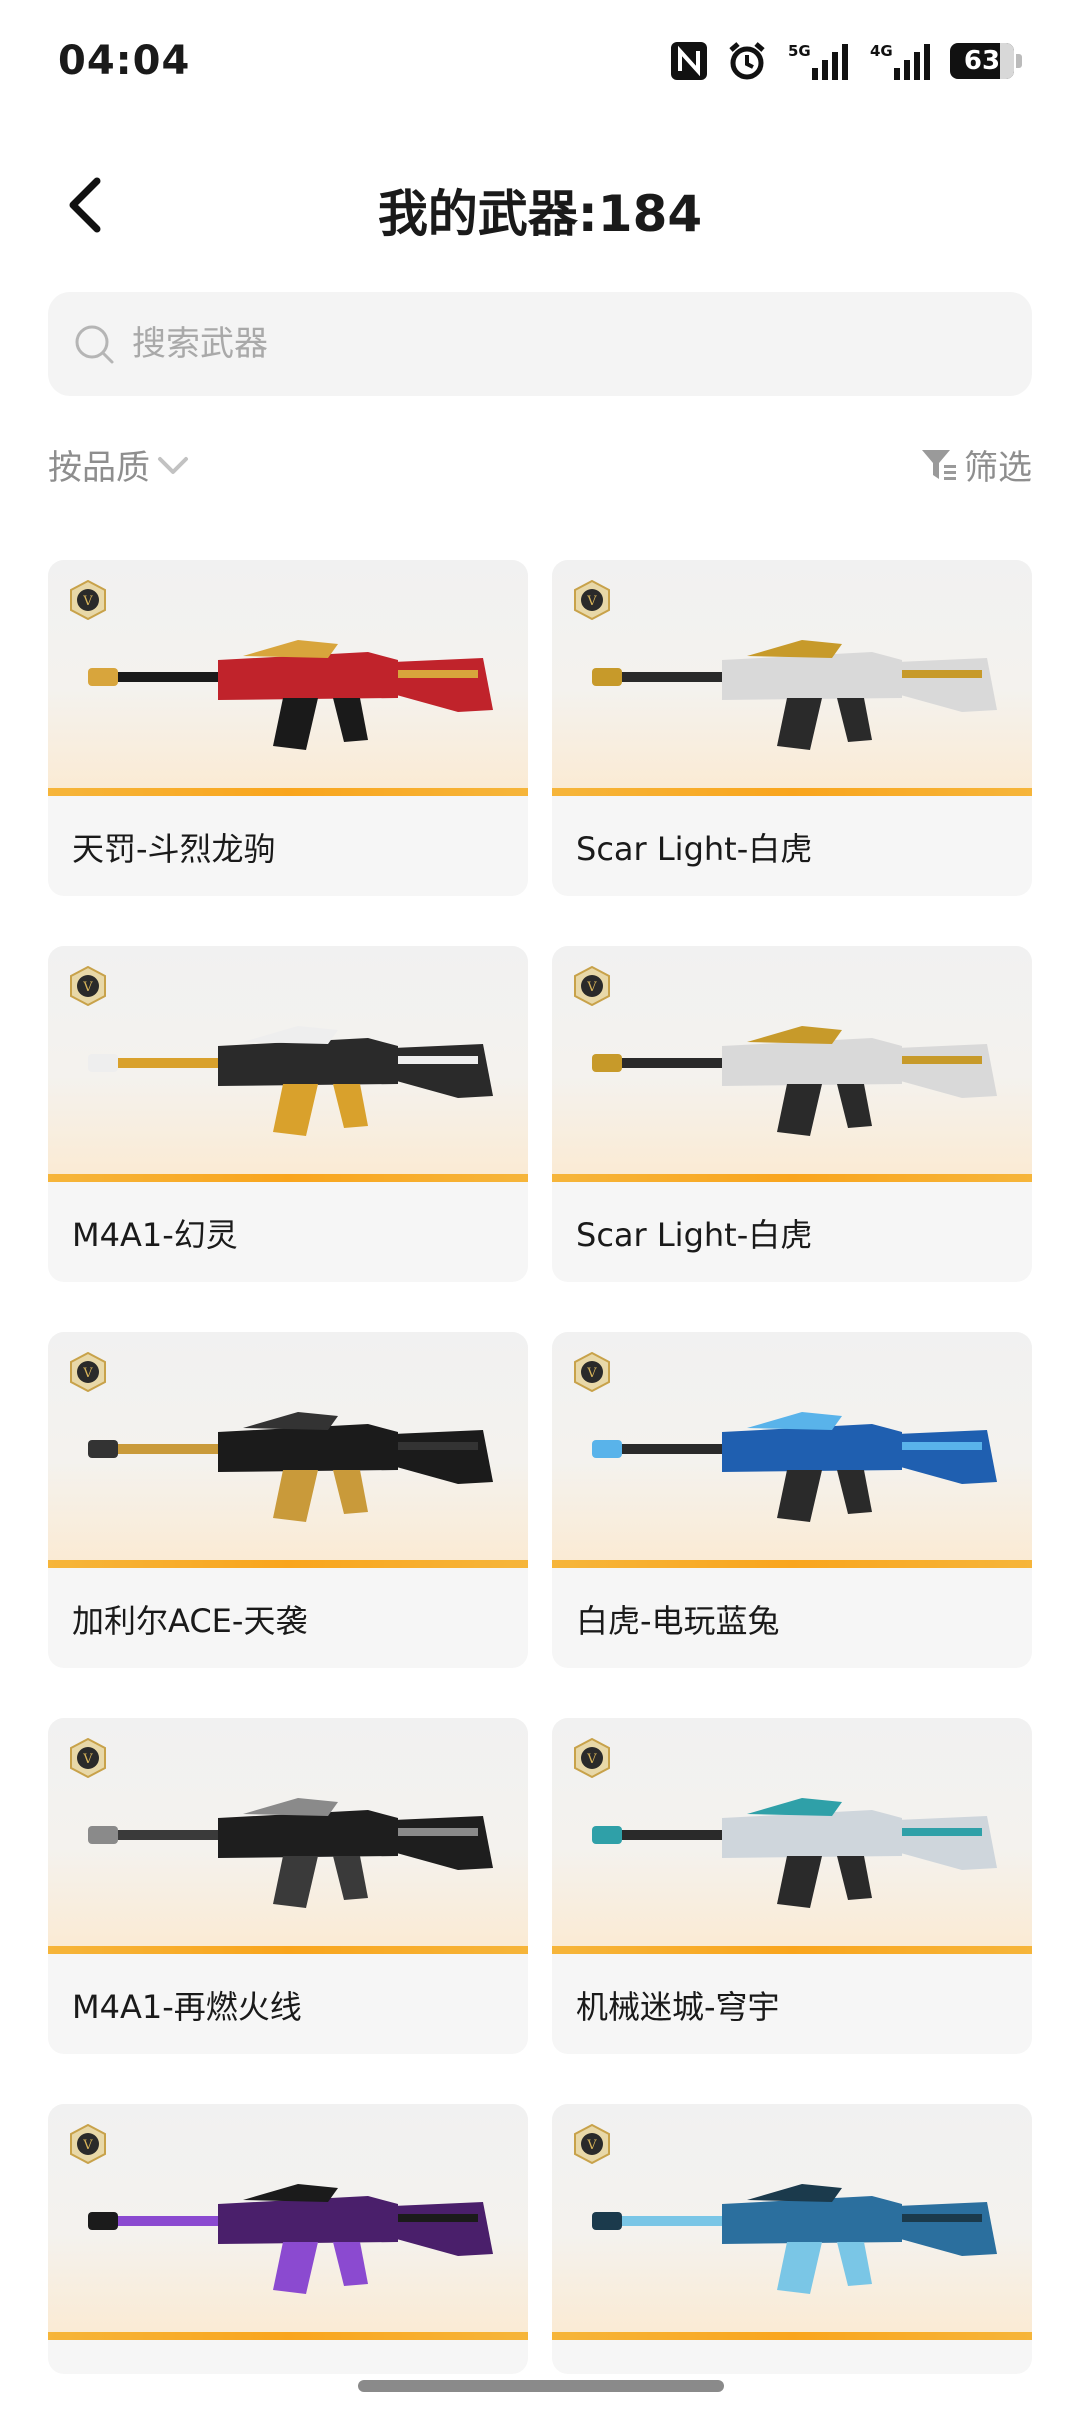  I want to click on filter-button: 筛选, so click(976, 464).